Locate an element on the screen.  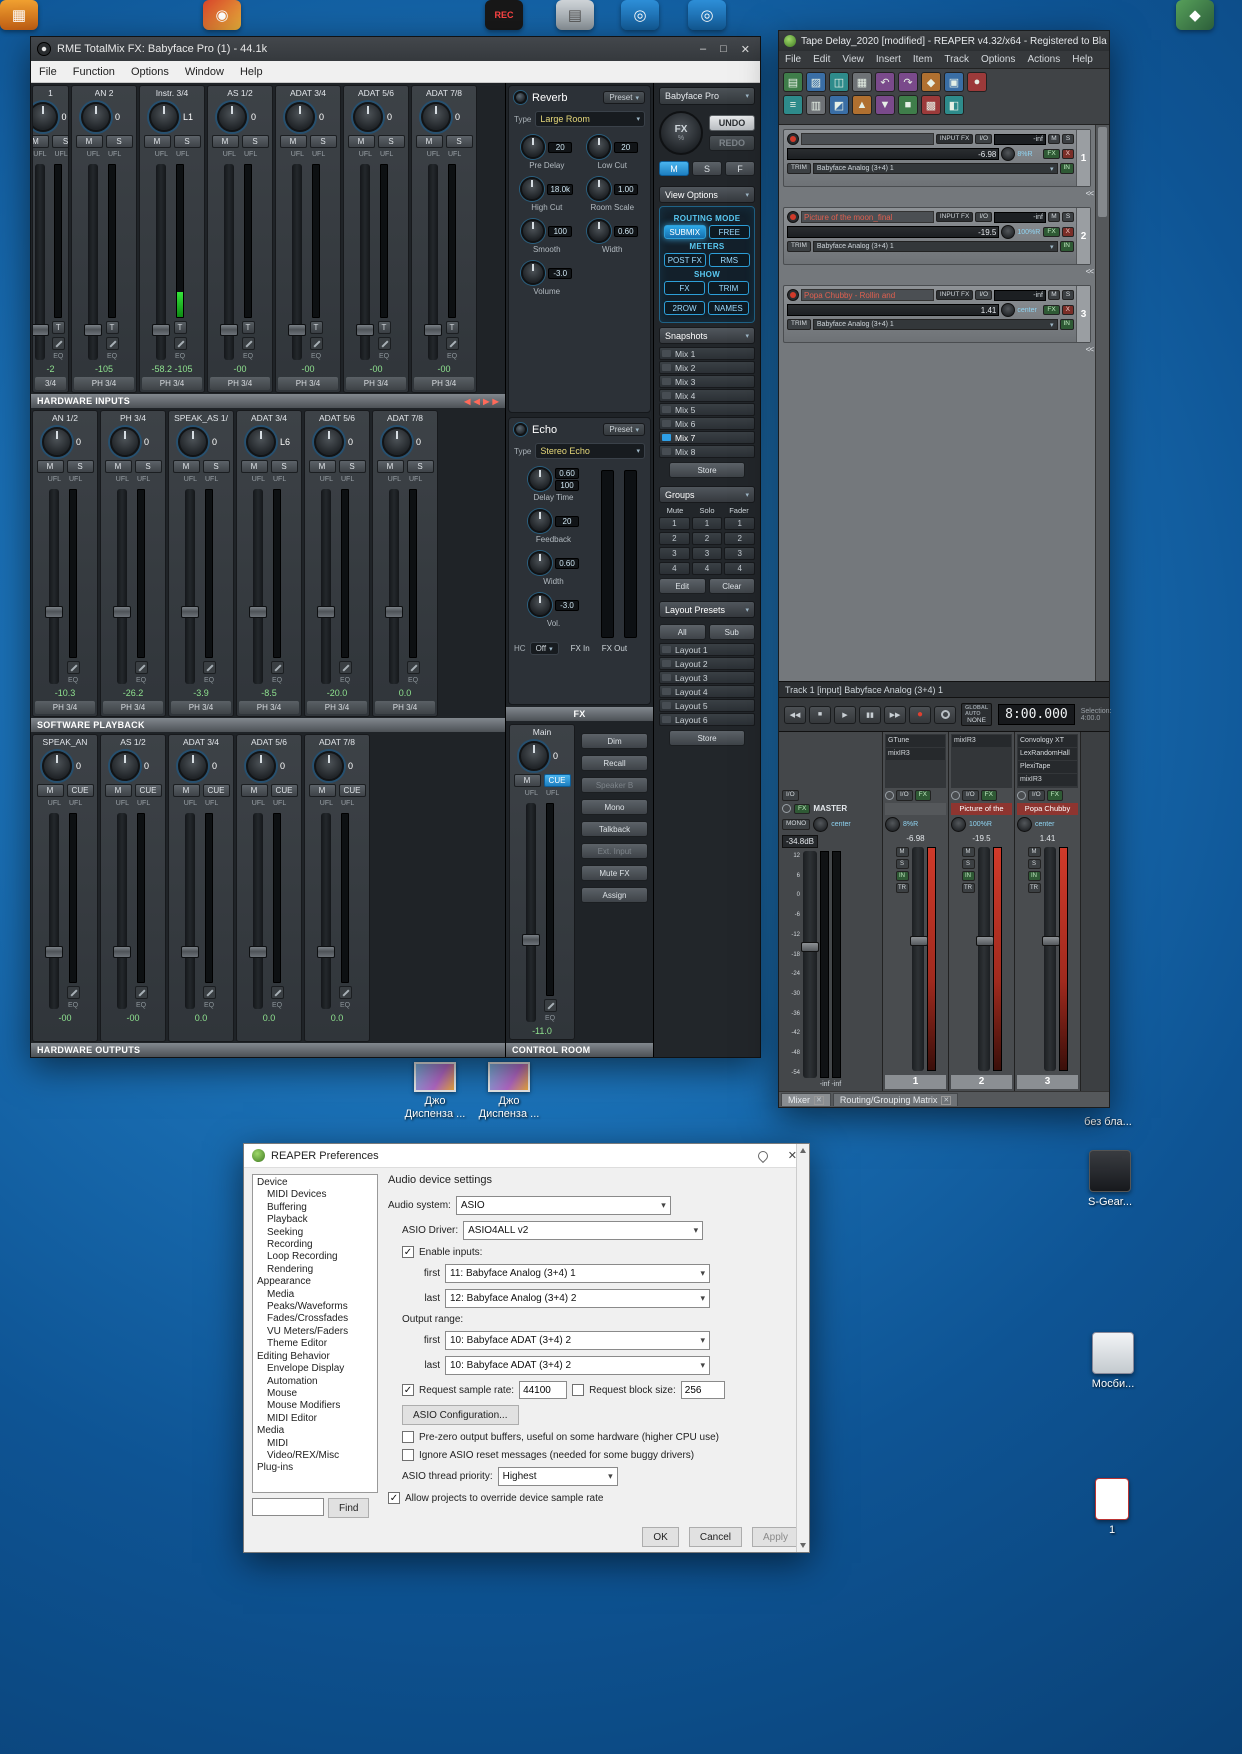
group-button: 1 is located at coordinates (707, 523).